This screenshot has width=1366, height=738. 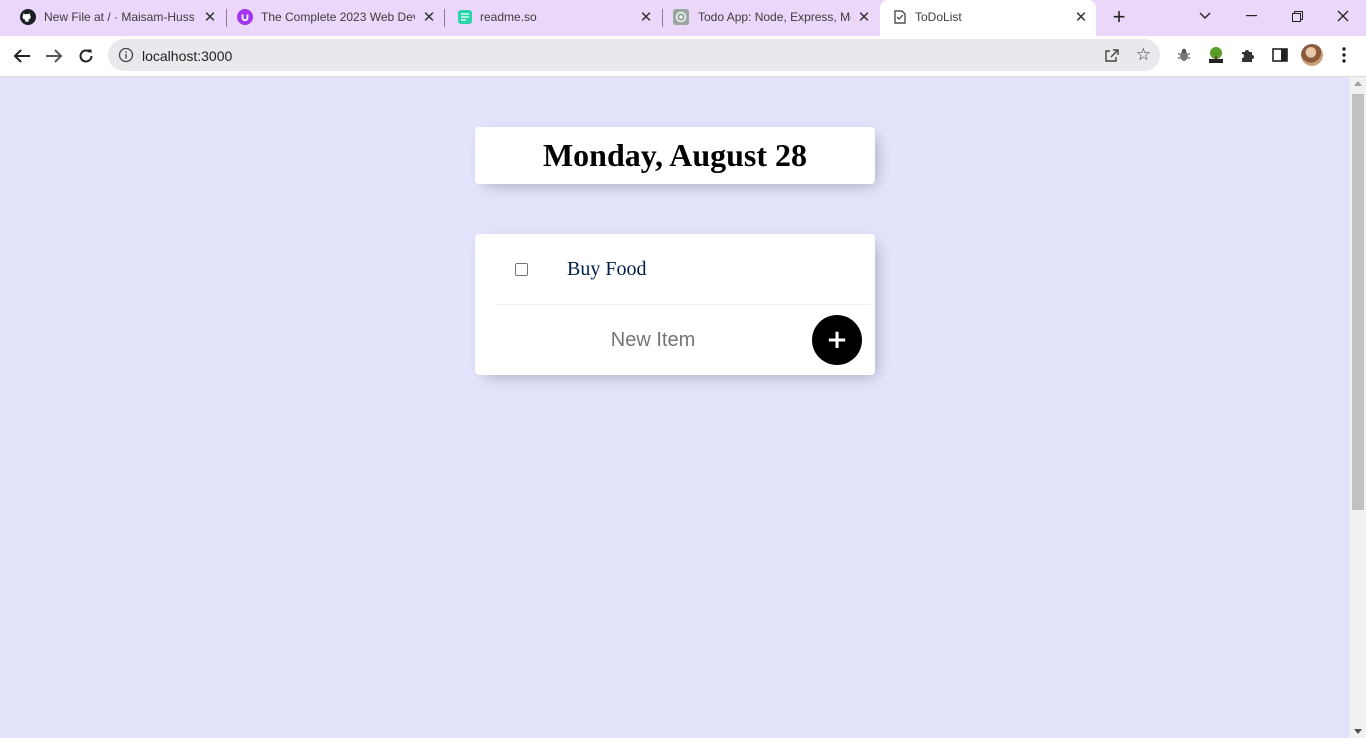 I want to click on tab-github: New File at / · Maisam-Hussa ✕, so click(x=113, y=17).